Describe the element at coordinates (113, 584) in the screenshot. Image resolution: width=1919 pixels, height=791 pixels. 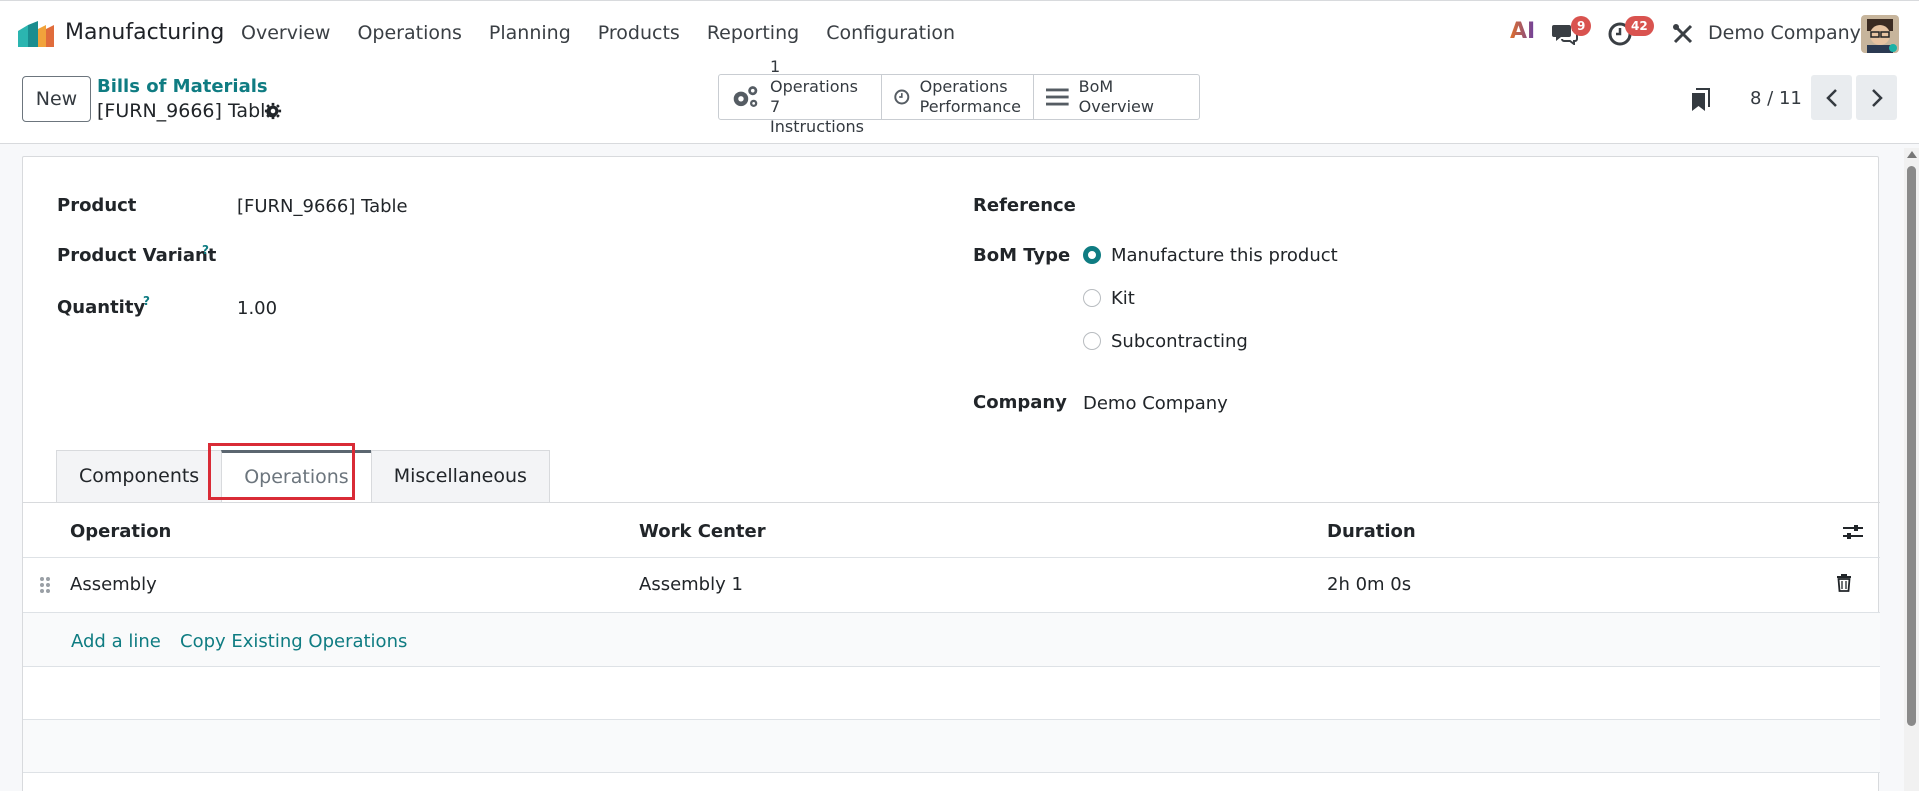
I see `row-operation: Assembly` at that location.